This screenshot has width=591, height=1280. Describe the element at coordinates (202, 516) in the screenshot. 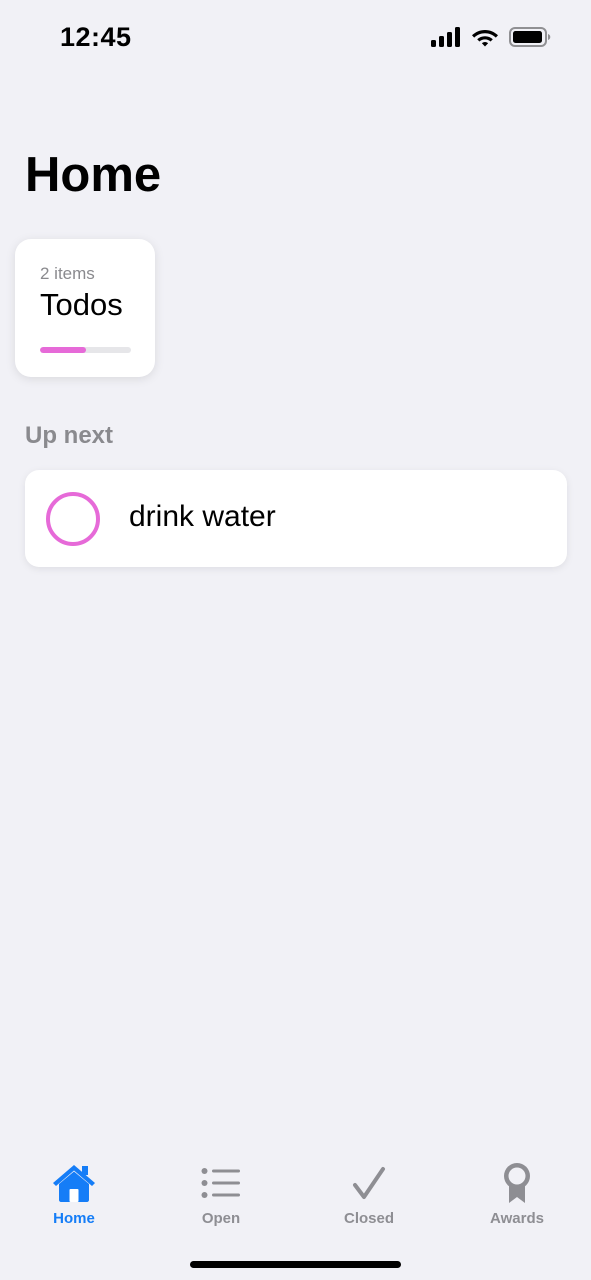

I see `todo-item-label: drink water` at that location.